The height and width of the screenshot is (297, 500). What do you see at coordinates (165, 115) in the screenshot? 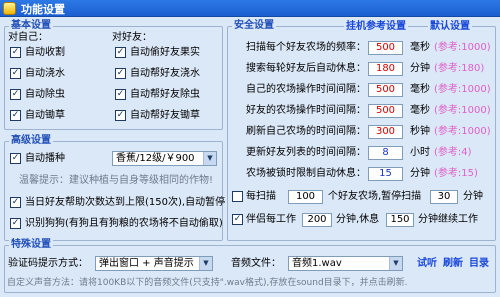
I see `friend-weed-label: 自动帮好友锄草` at bounding box center [165, 115].